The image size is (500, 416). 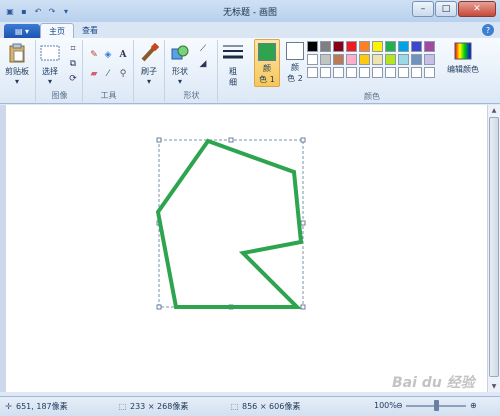 I want to click on close-button: ✕, so click(x=477, y=9).